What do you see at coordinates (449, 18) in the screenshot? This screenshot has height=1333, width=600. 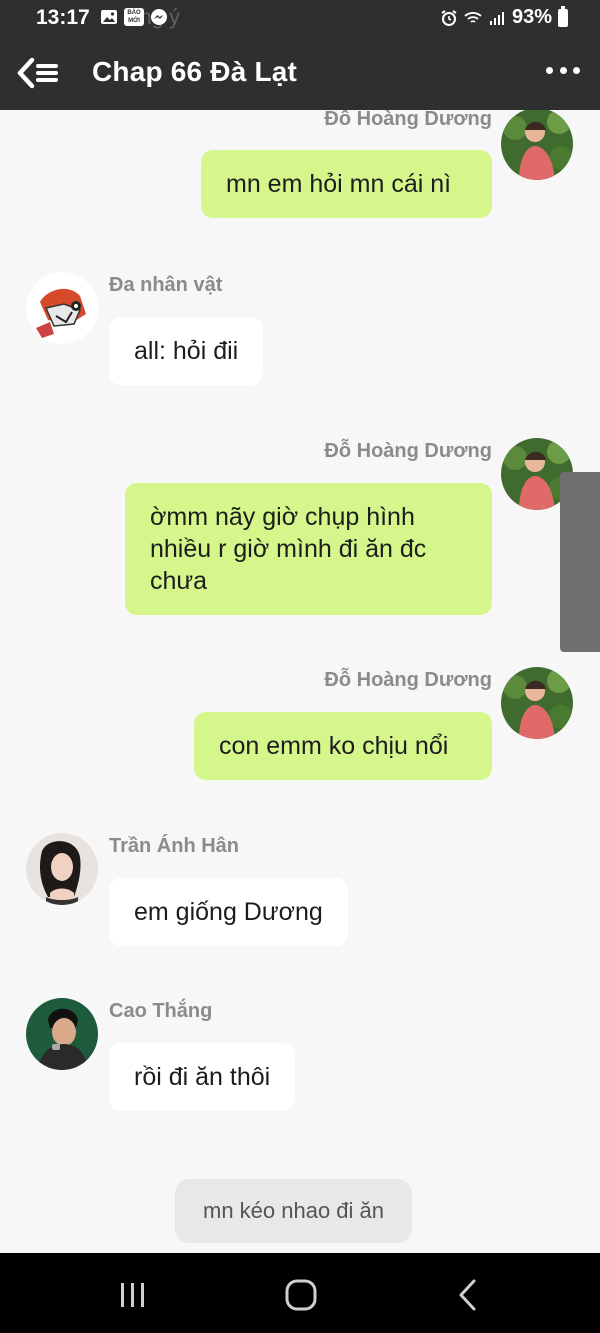 I see `alarm-icon` at bounding box center [449, 18].